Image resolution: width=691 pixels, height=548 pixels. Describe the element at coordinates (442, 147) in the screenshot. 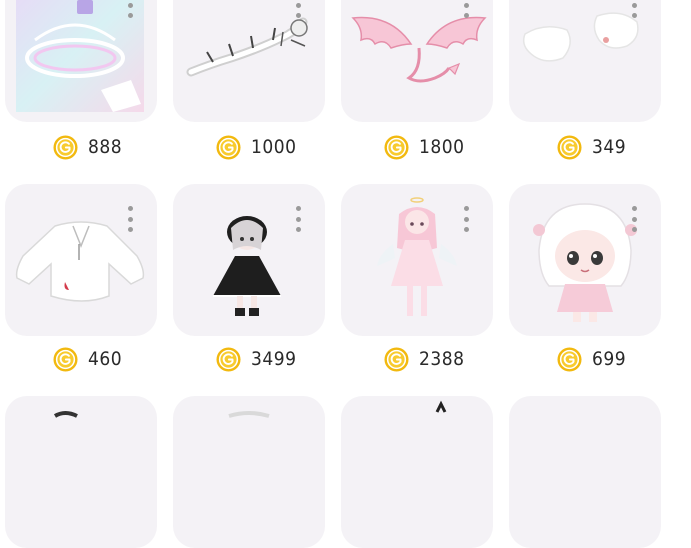

I see `price-value: 1800` at that location.